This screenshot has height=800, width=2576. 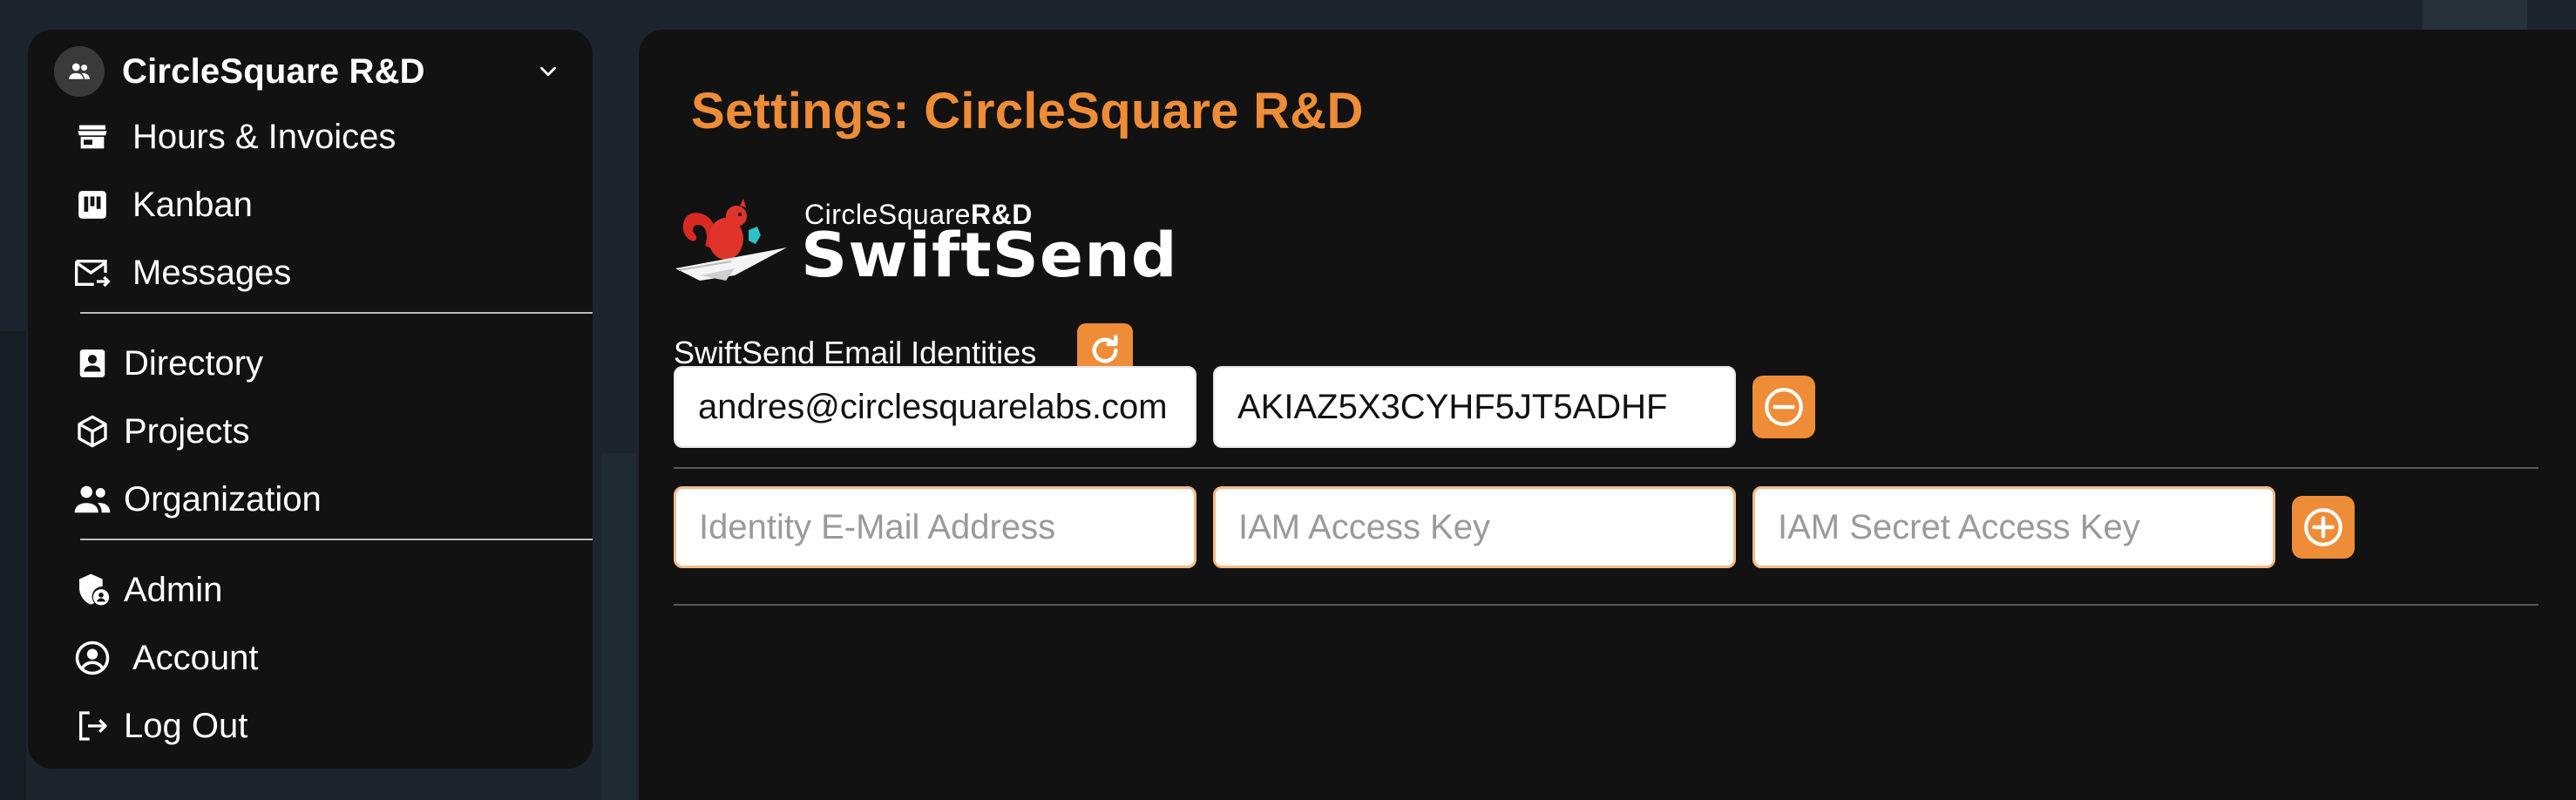 What do you see at coordinates (93, 590) in the screenshot?
I see `shield-user-icon` at bounding box center [93, 590].